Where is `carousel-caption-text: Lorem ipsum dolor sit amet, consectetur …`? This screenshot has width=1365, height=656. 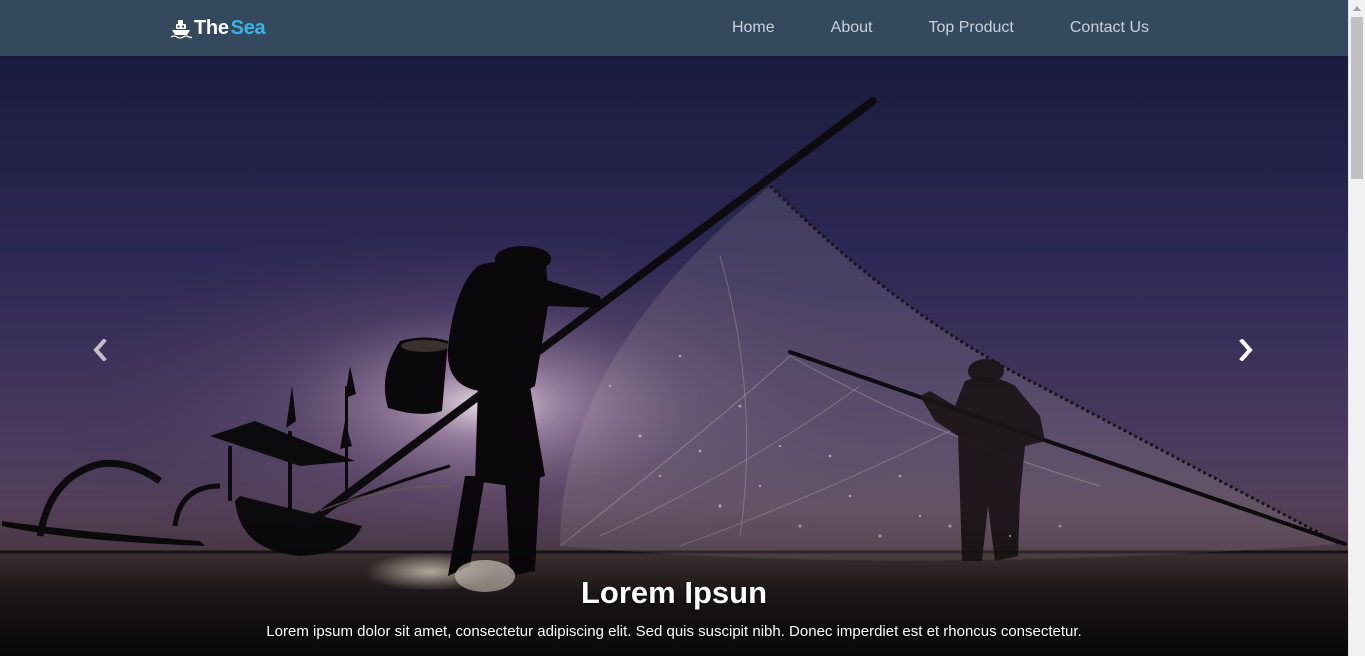
carousel-caption-text: Lorem ipsum dolor sit amet, consectetur … is located at coordinates (674, 631).